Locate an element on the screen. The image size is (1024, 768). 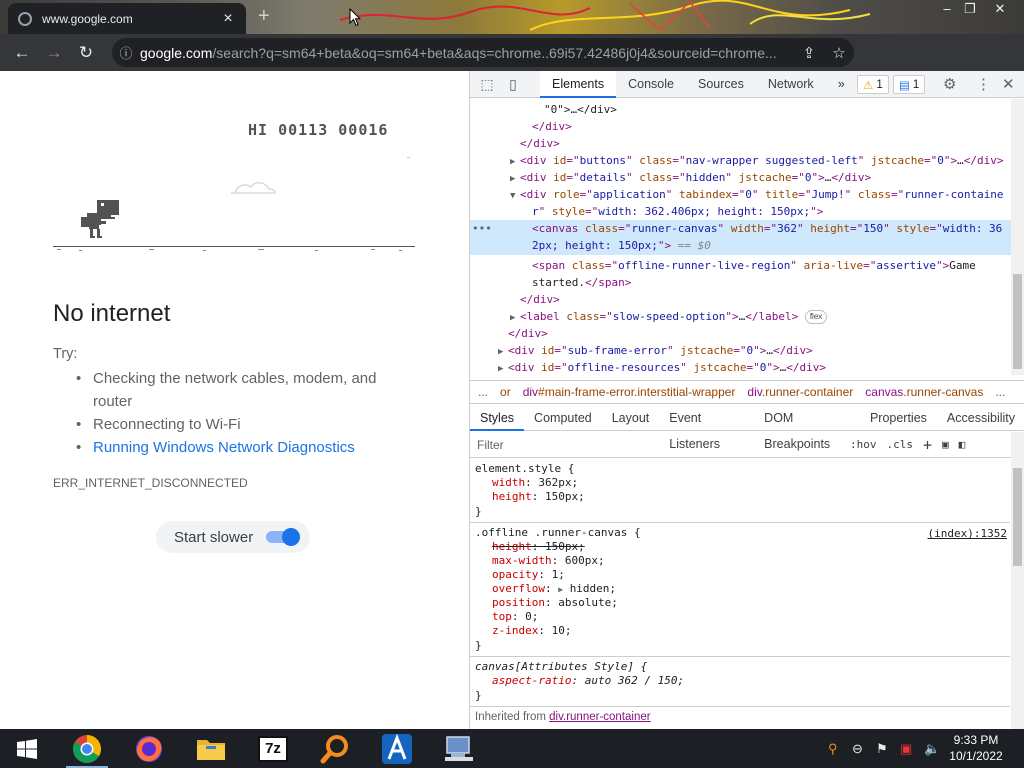
class-toggle: .cls is located at coordinates (900, 444).